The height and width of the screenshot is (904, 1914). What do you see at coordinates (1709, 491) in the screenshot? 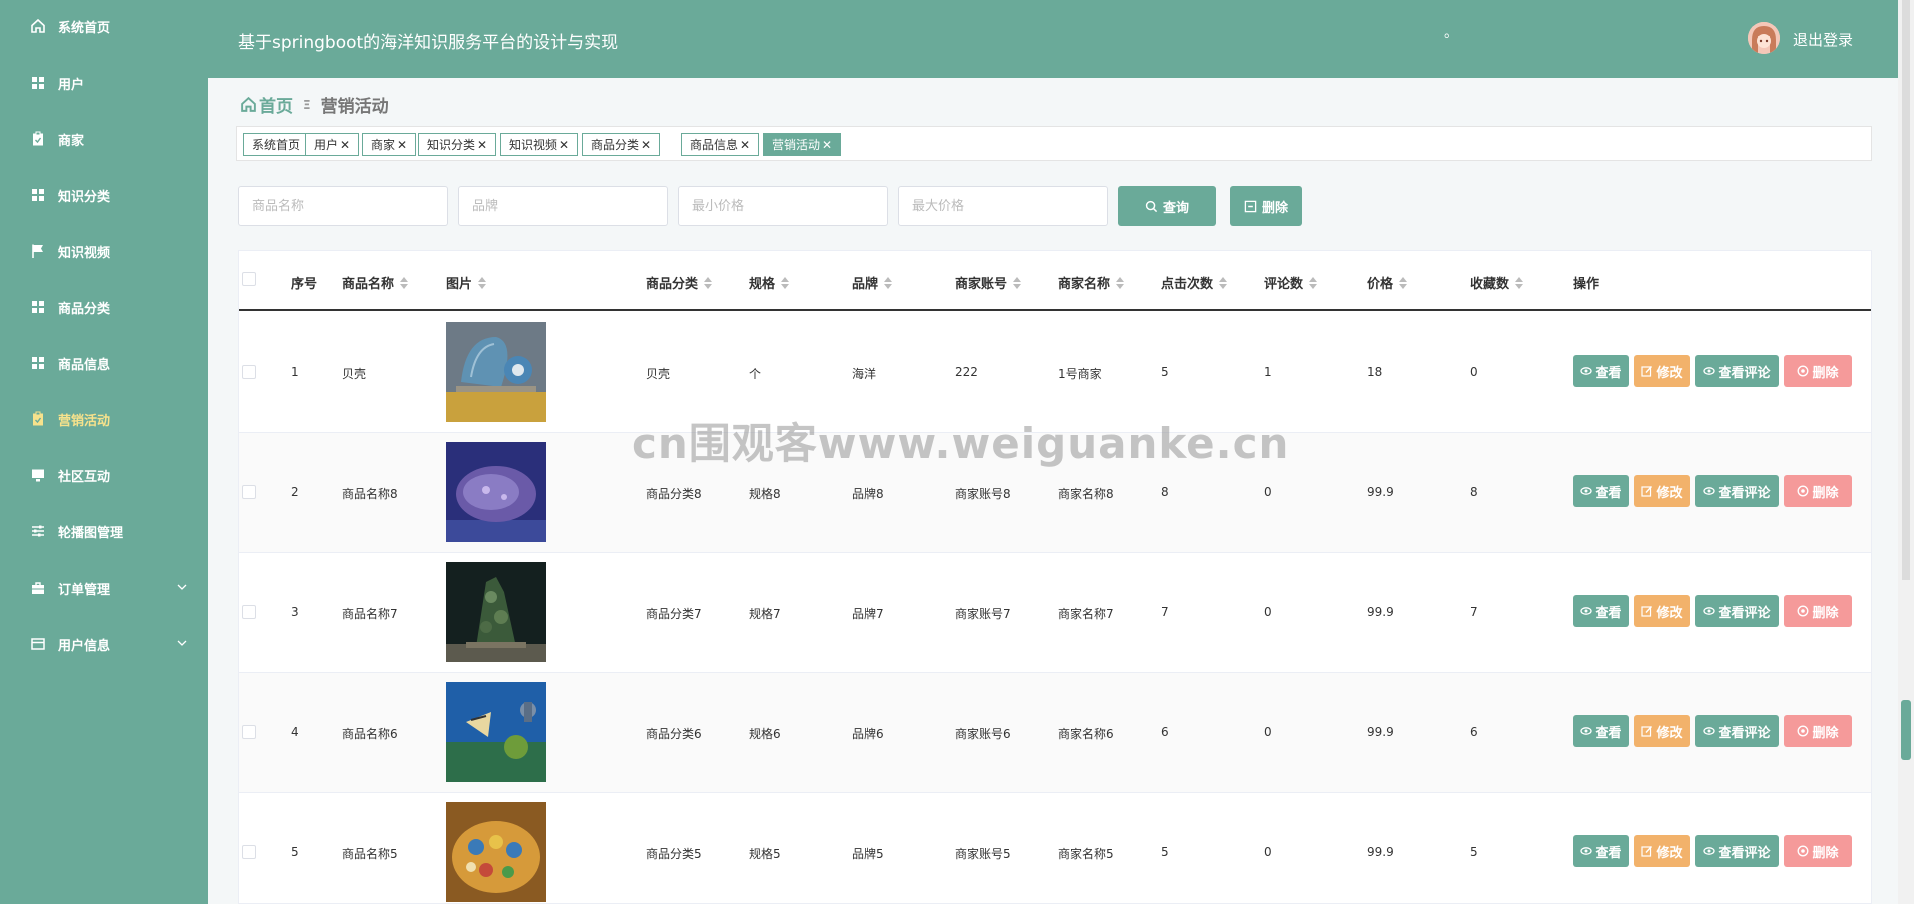
I see `eye-icon` at bounding box center [1709, 491].